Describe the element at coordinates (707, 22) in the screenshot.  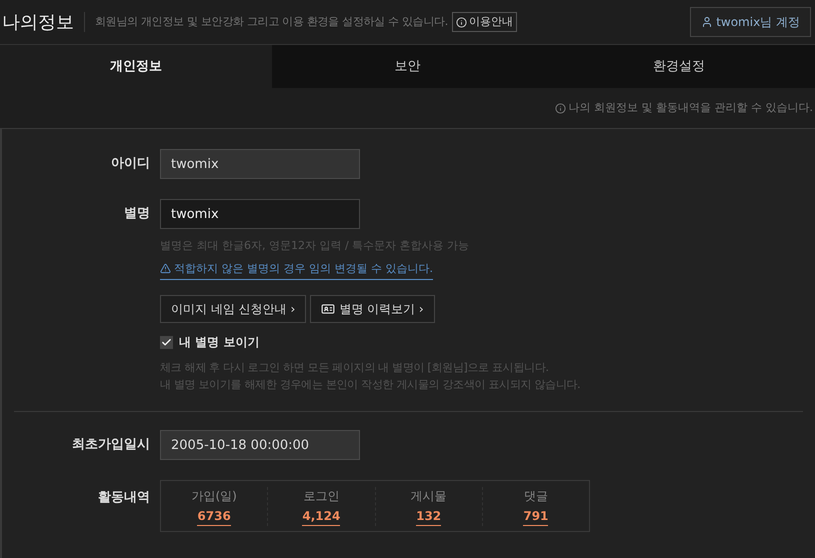
I see `user-icon` at that location.